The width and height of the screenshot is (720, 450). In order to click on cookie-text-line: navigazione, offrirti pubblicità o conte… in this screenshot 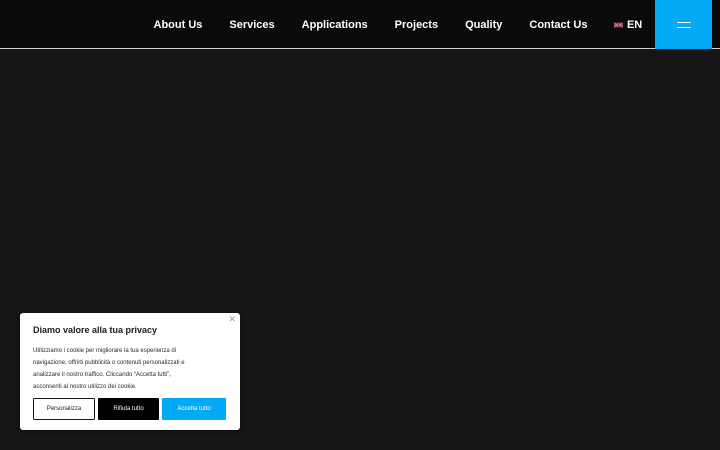, I will do `click(109, 363)`.